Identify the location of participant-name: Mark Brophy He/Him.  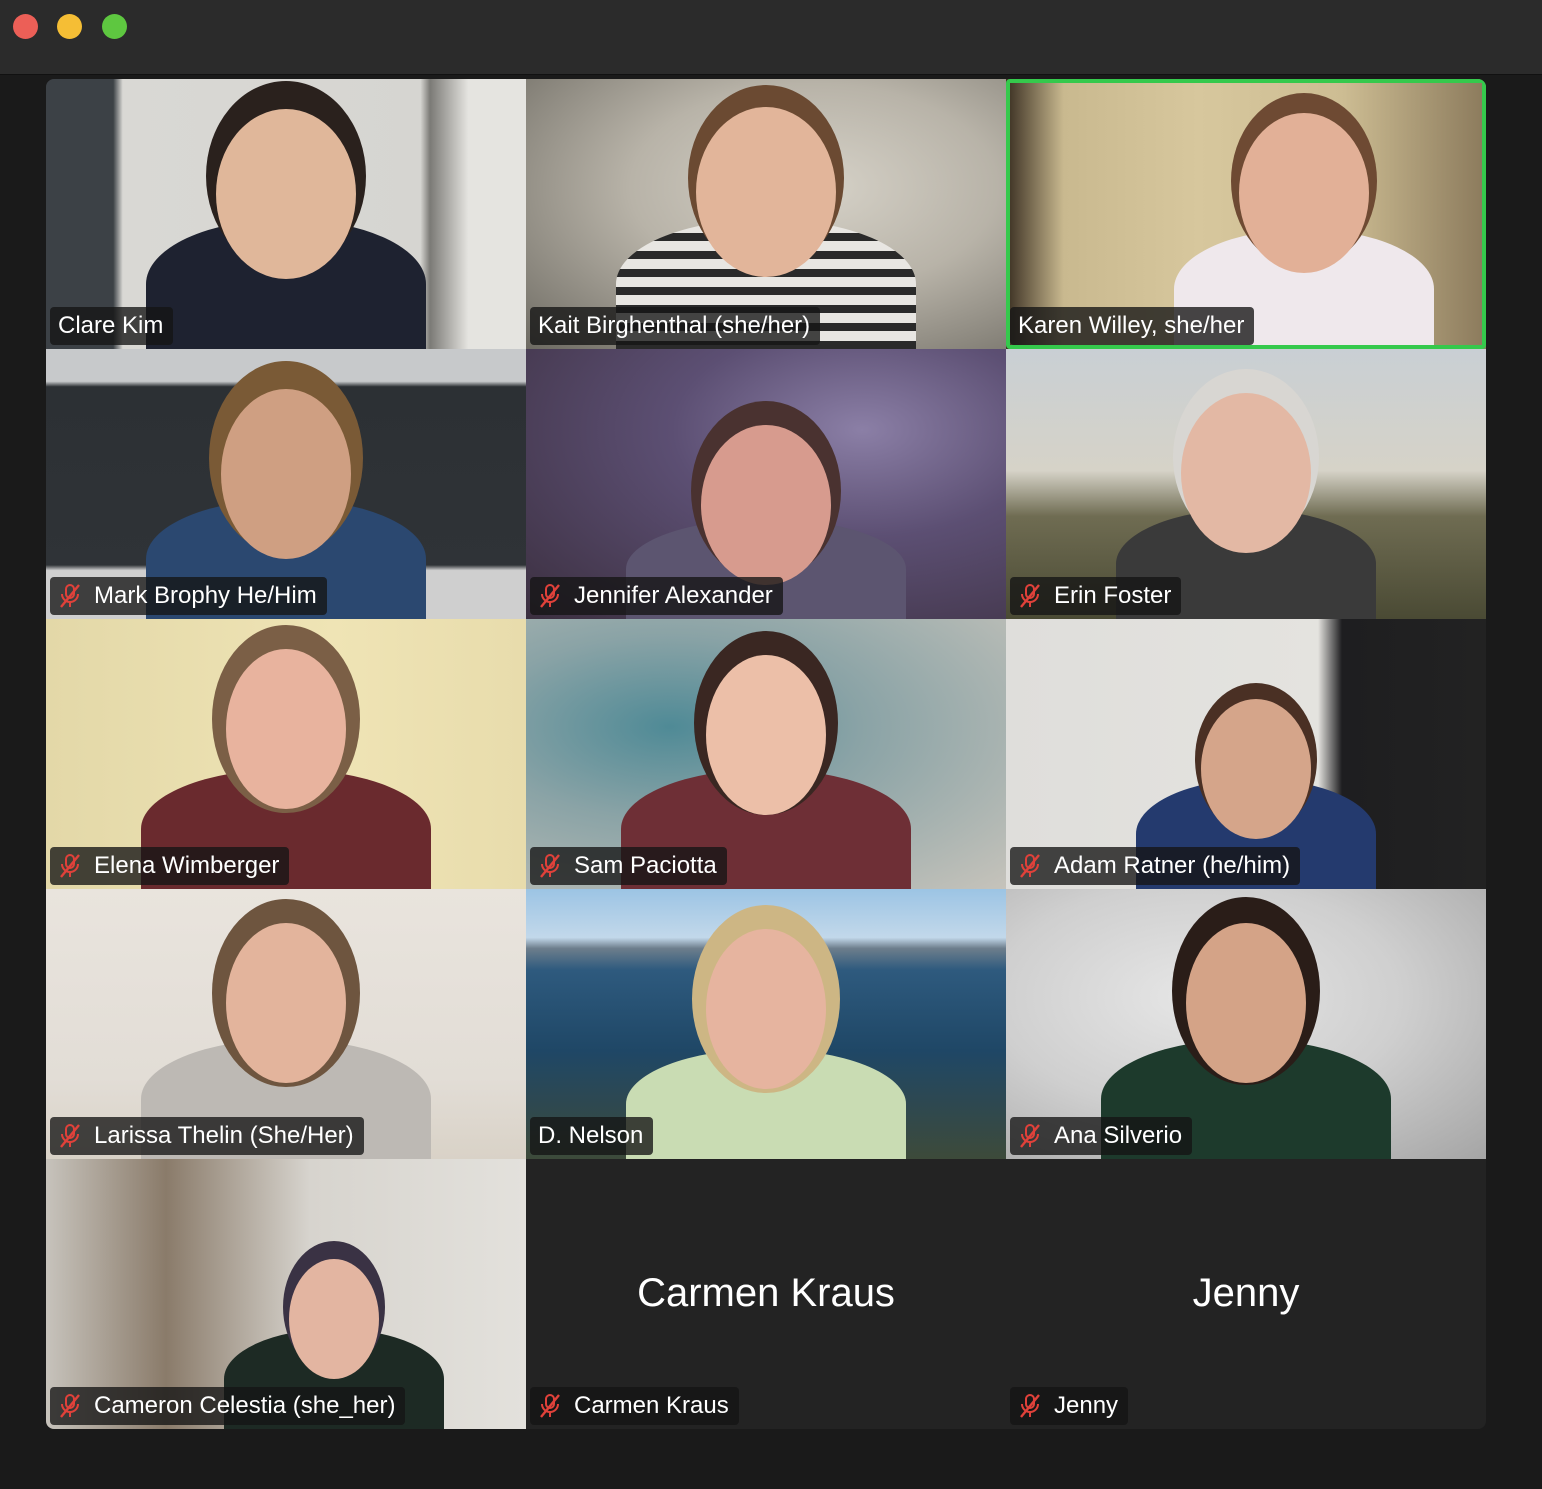
(205, 595).